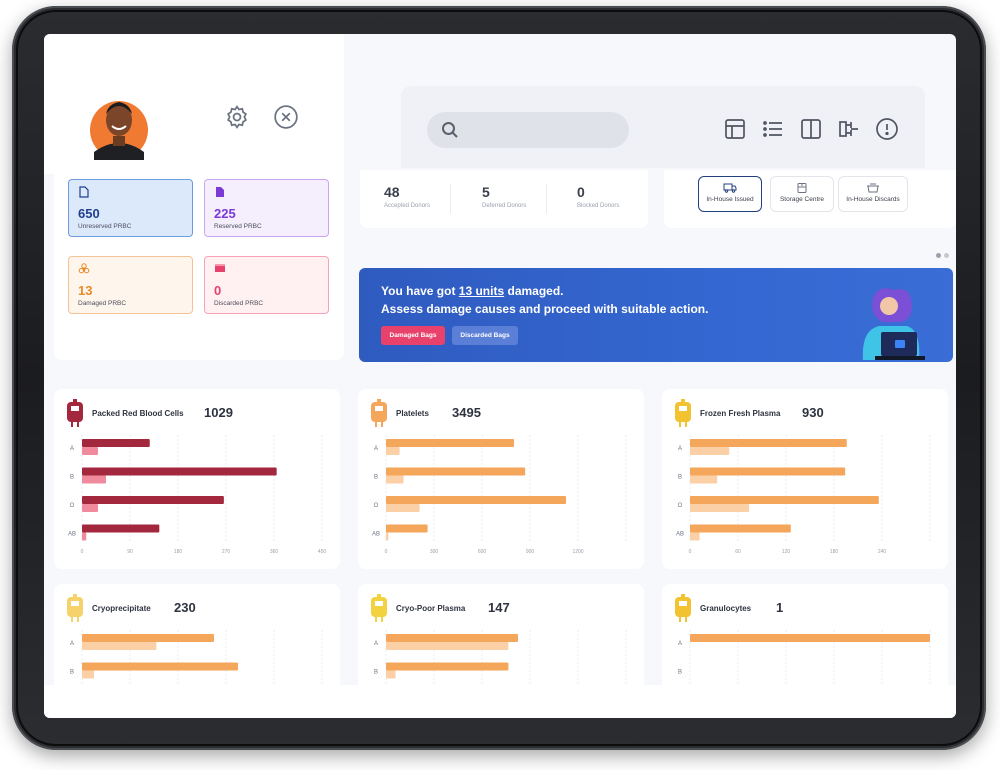 The image size is (1000, 770). I want to click on tab-in-house-discards: In-House Discards, so click(873, 194).